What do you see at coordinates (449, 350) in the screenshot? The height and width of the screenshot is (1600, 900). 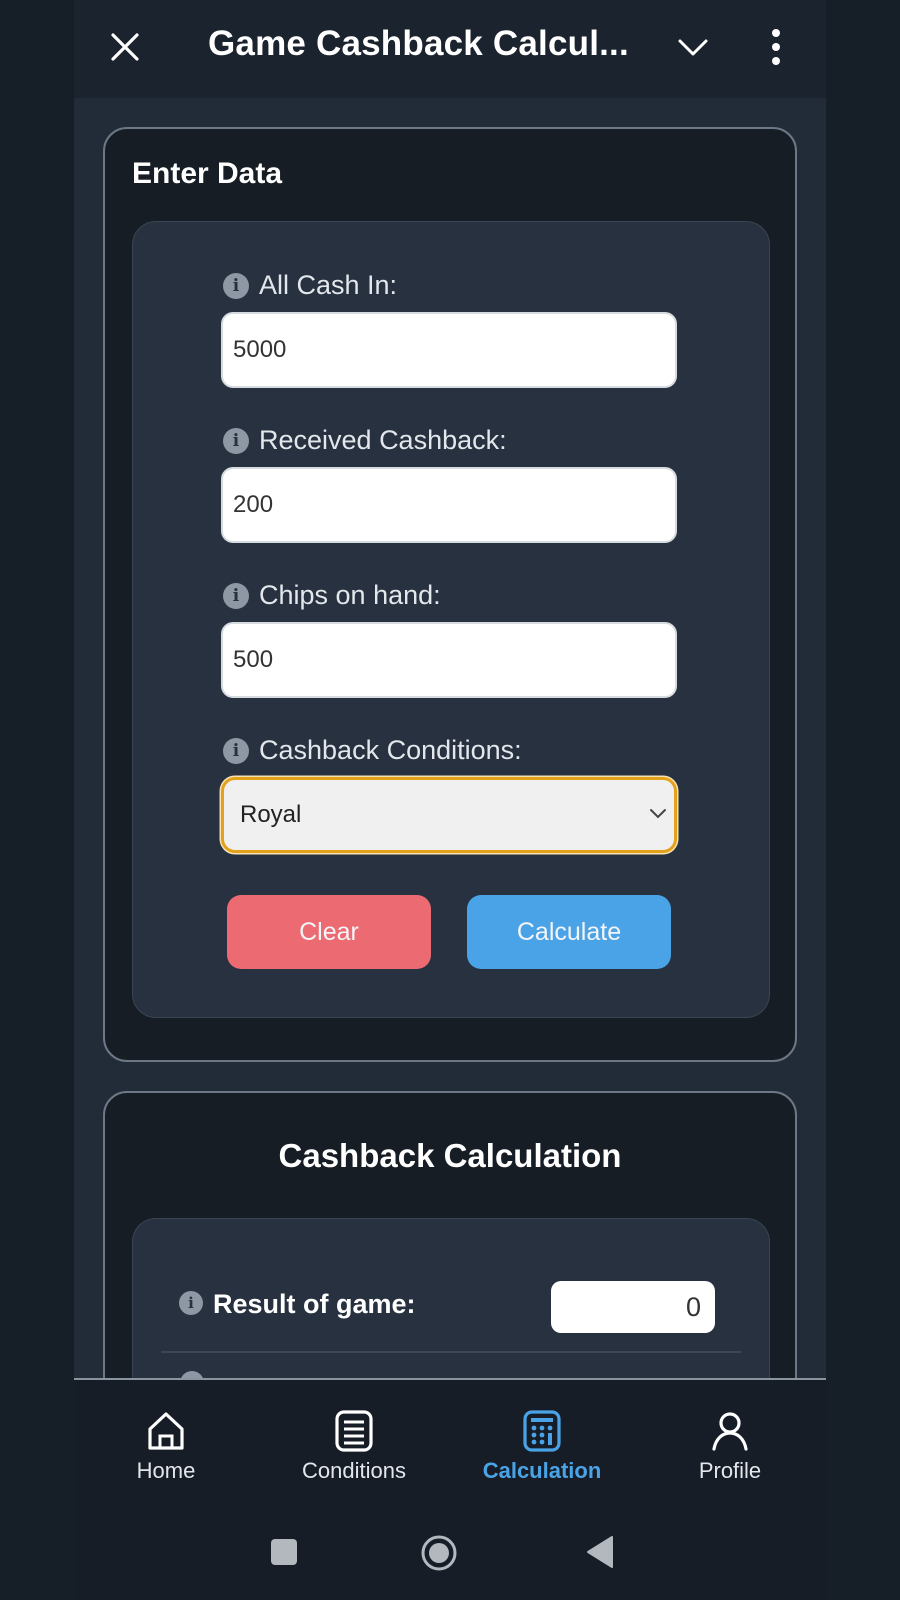 I see `all-cash-in-input` at bounding box center [449, 350].